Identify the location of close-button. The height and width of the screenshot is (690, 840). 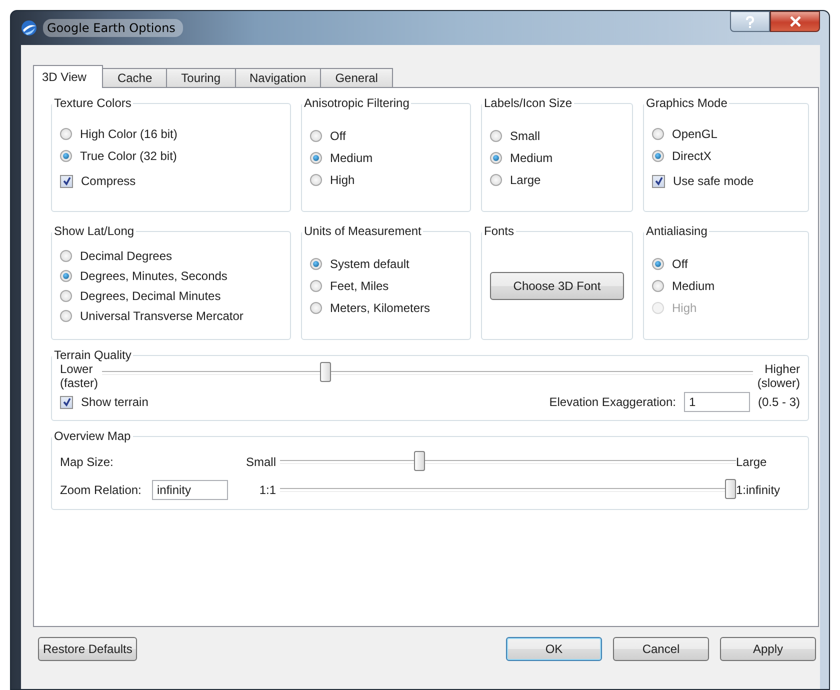
(795, 21).